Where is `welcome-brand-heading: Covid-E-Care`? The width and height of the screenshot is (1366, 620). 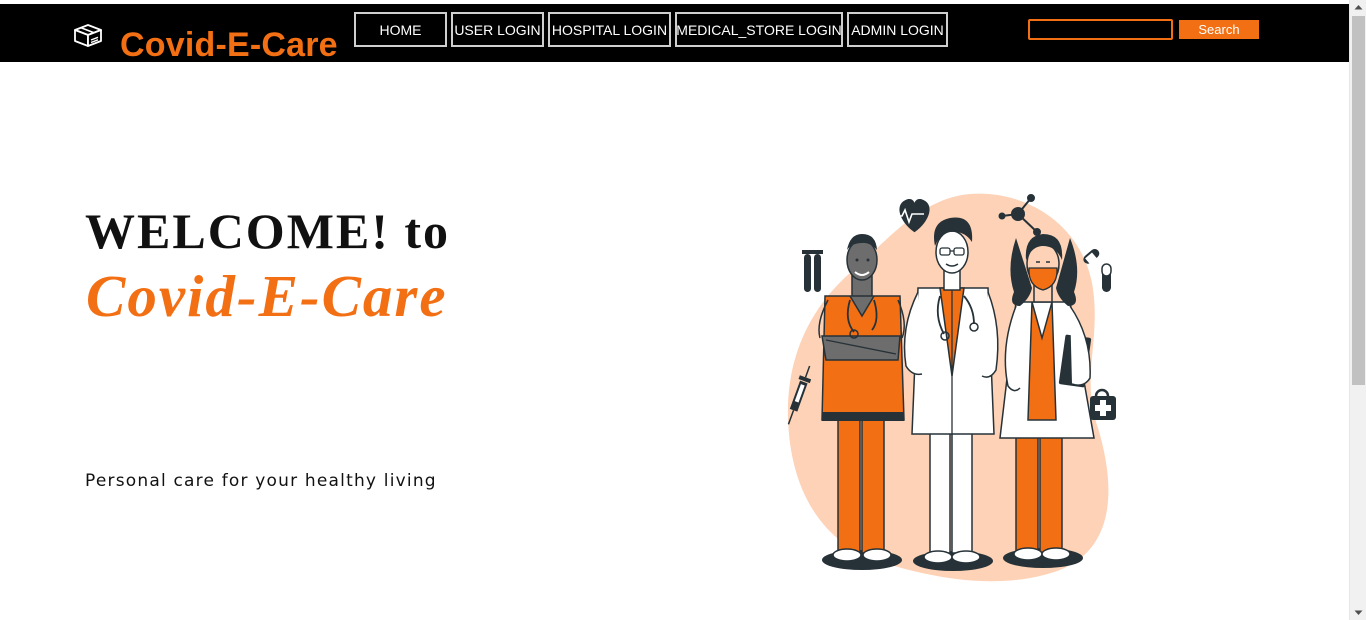
welcome-brand-heading: Covid-E-Care is located at coordinates (267, 296).